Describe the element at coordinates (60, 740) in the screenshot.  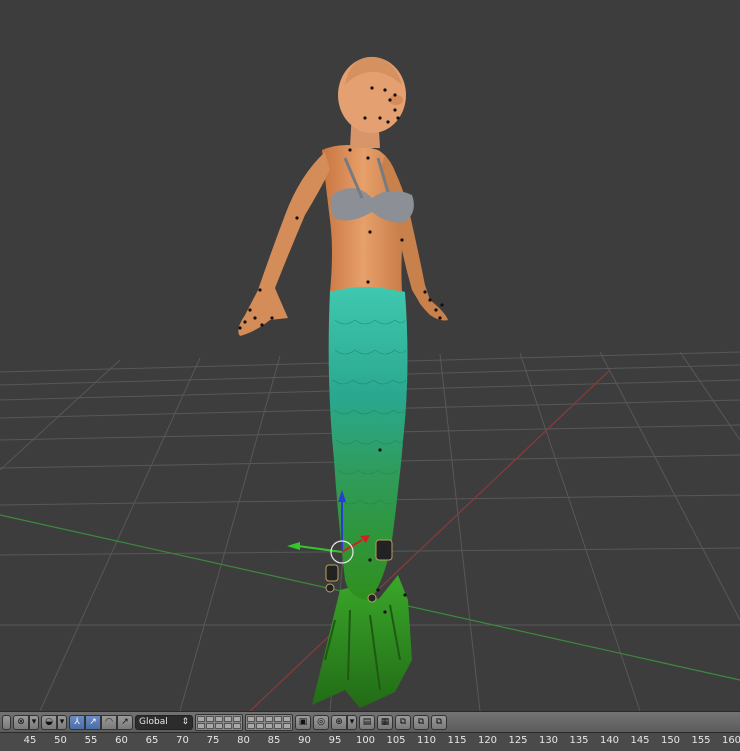
I see `timeline-tick-label: 50` at that location.